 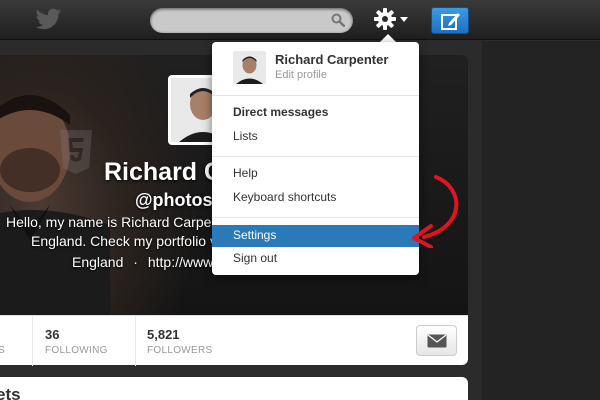 I want to click on menu-user-name: Richard Carpenter, so click(x=332, y=59).